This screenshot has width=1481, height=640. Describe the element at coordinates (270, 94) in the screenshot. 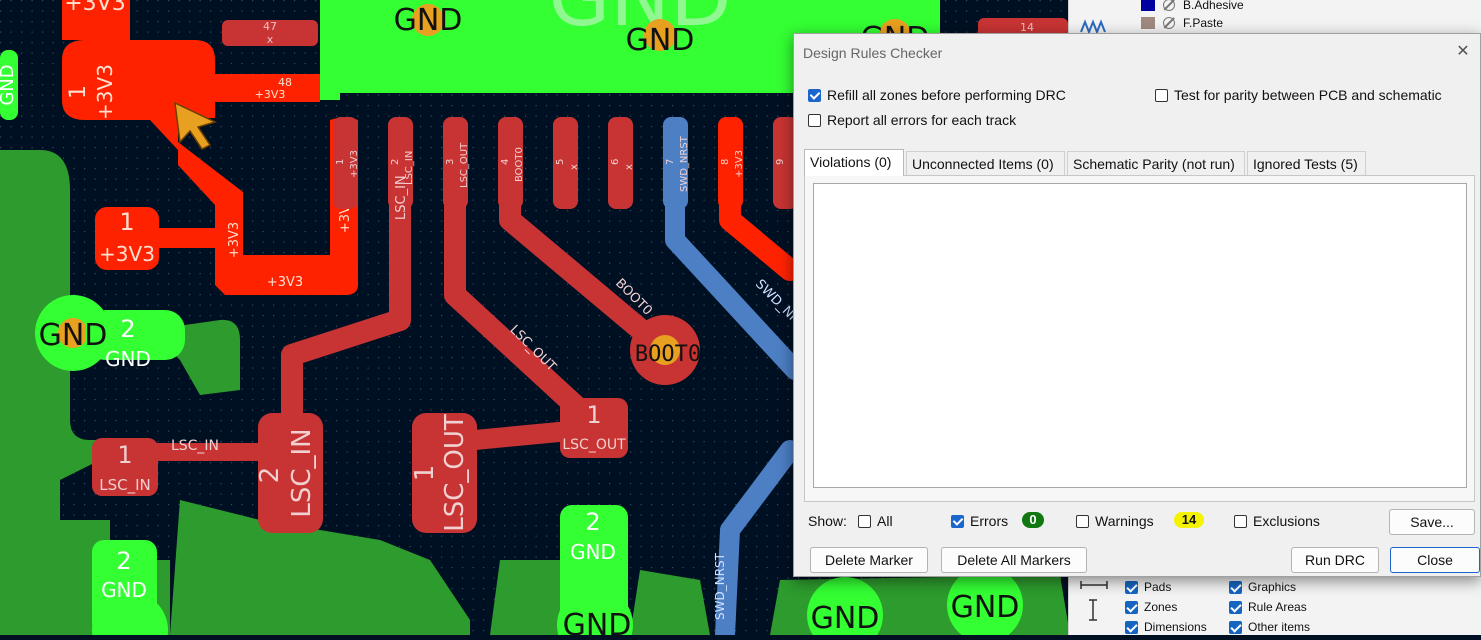

I see `pad-48-net: +3V3` at that location.